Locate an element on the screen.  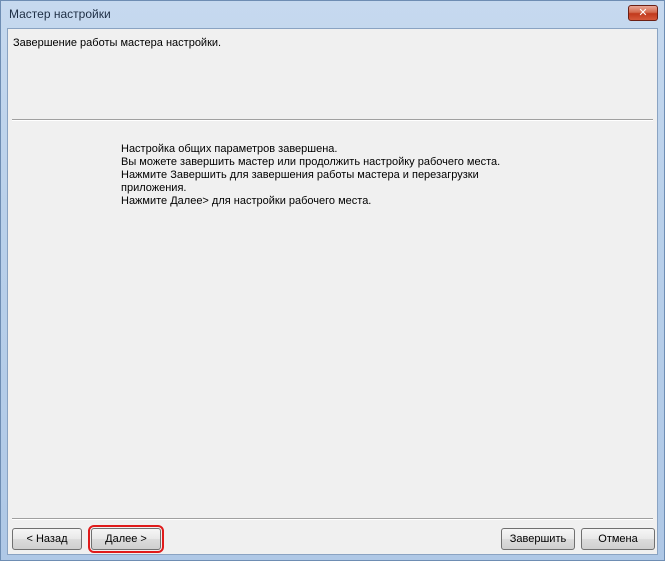
title-bar: Мастер настройки ✕ is located at coordinates (332, 14).